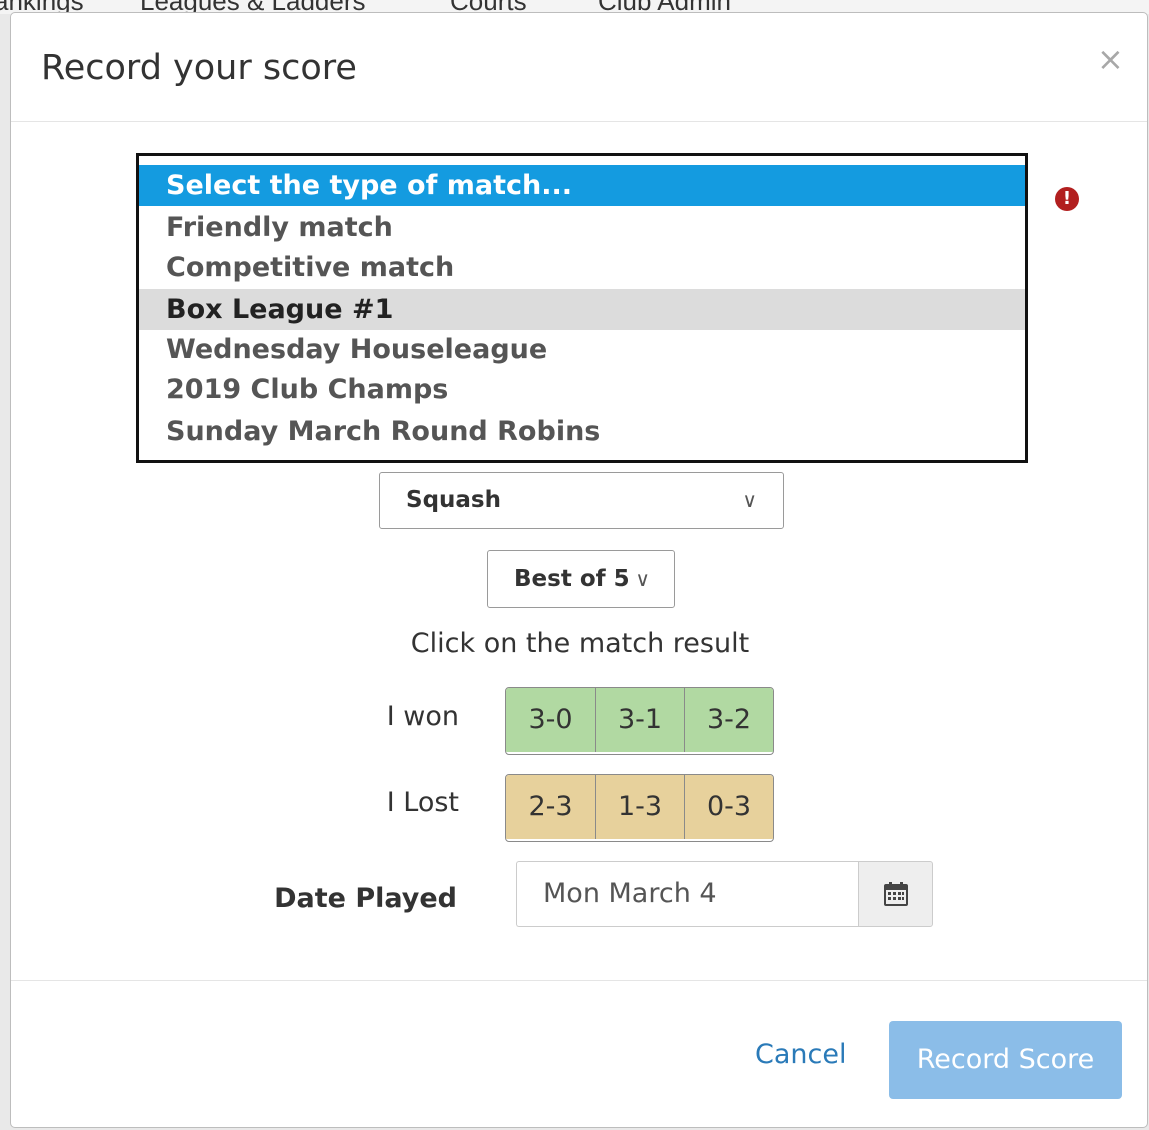 The image size is (1149, 1130). I want to click on sport-select: Squash ∨, so click(581, 500).